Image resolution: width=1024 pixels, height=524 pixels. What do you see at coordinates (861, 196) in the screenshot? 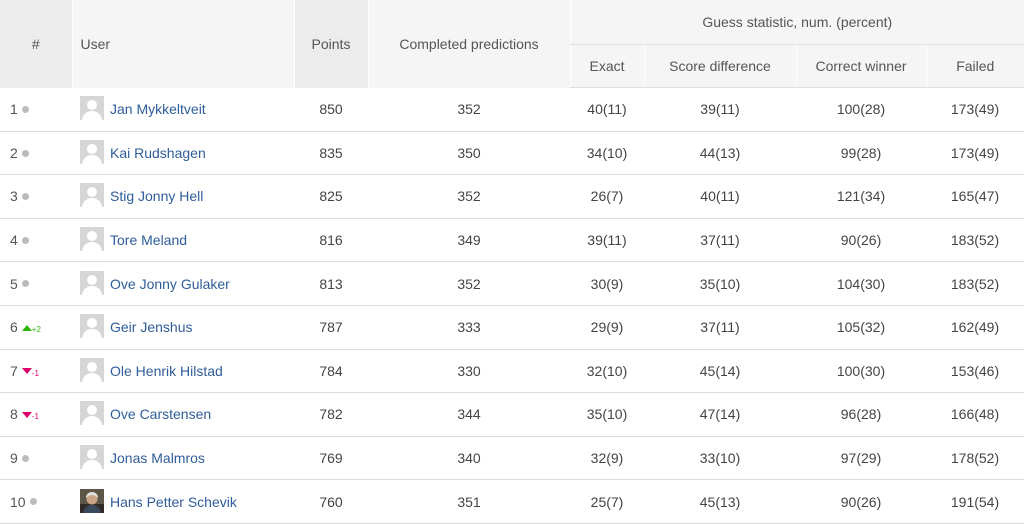
I see `correct-winner-cell: 121(34)` at bounding box center [861, 196].